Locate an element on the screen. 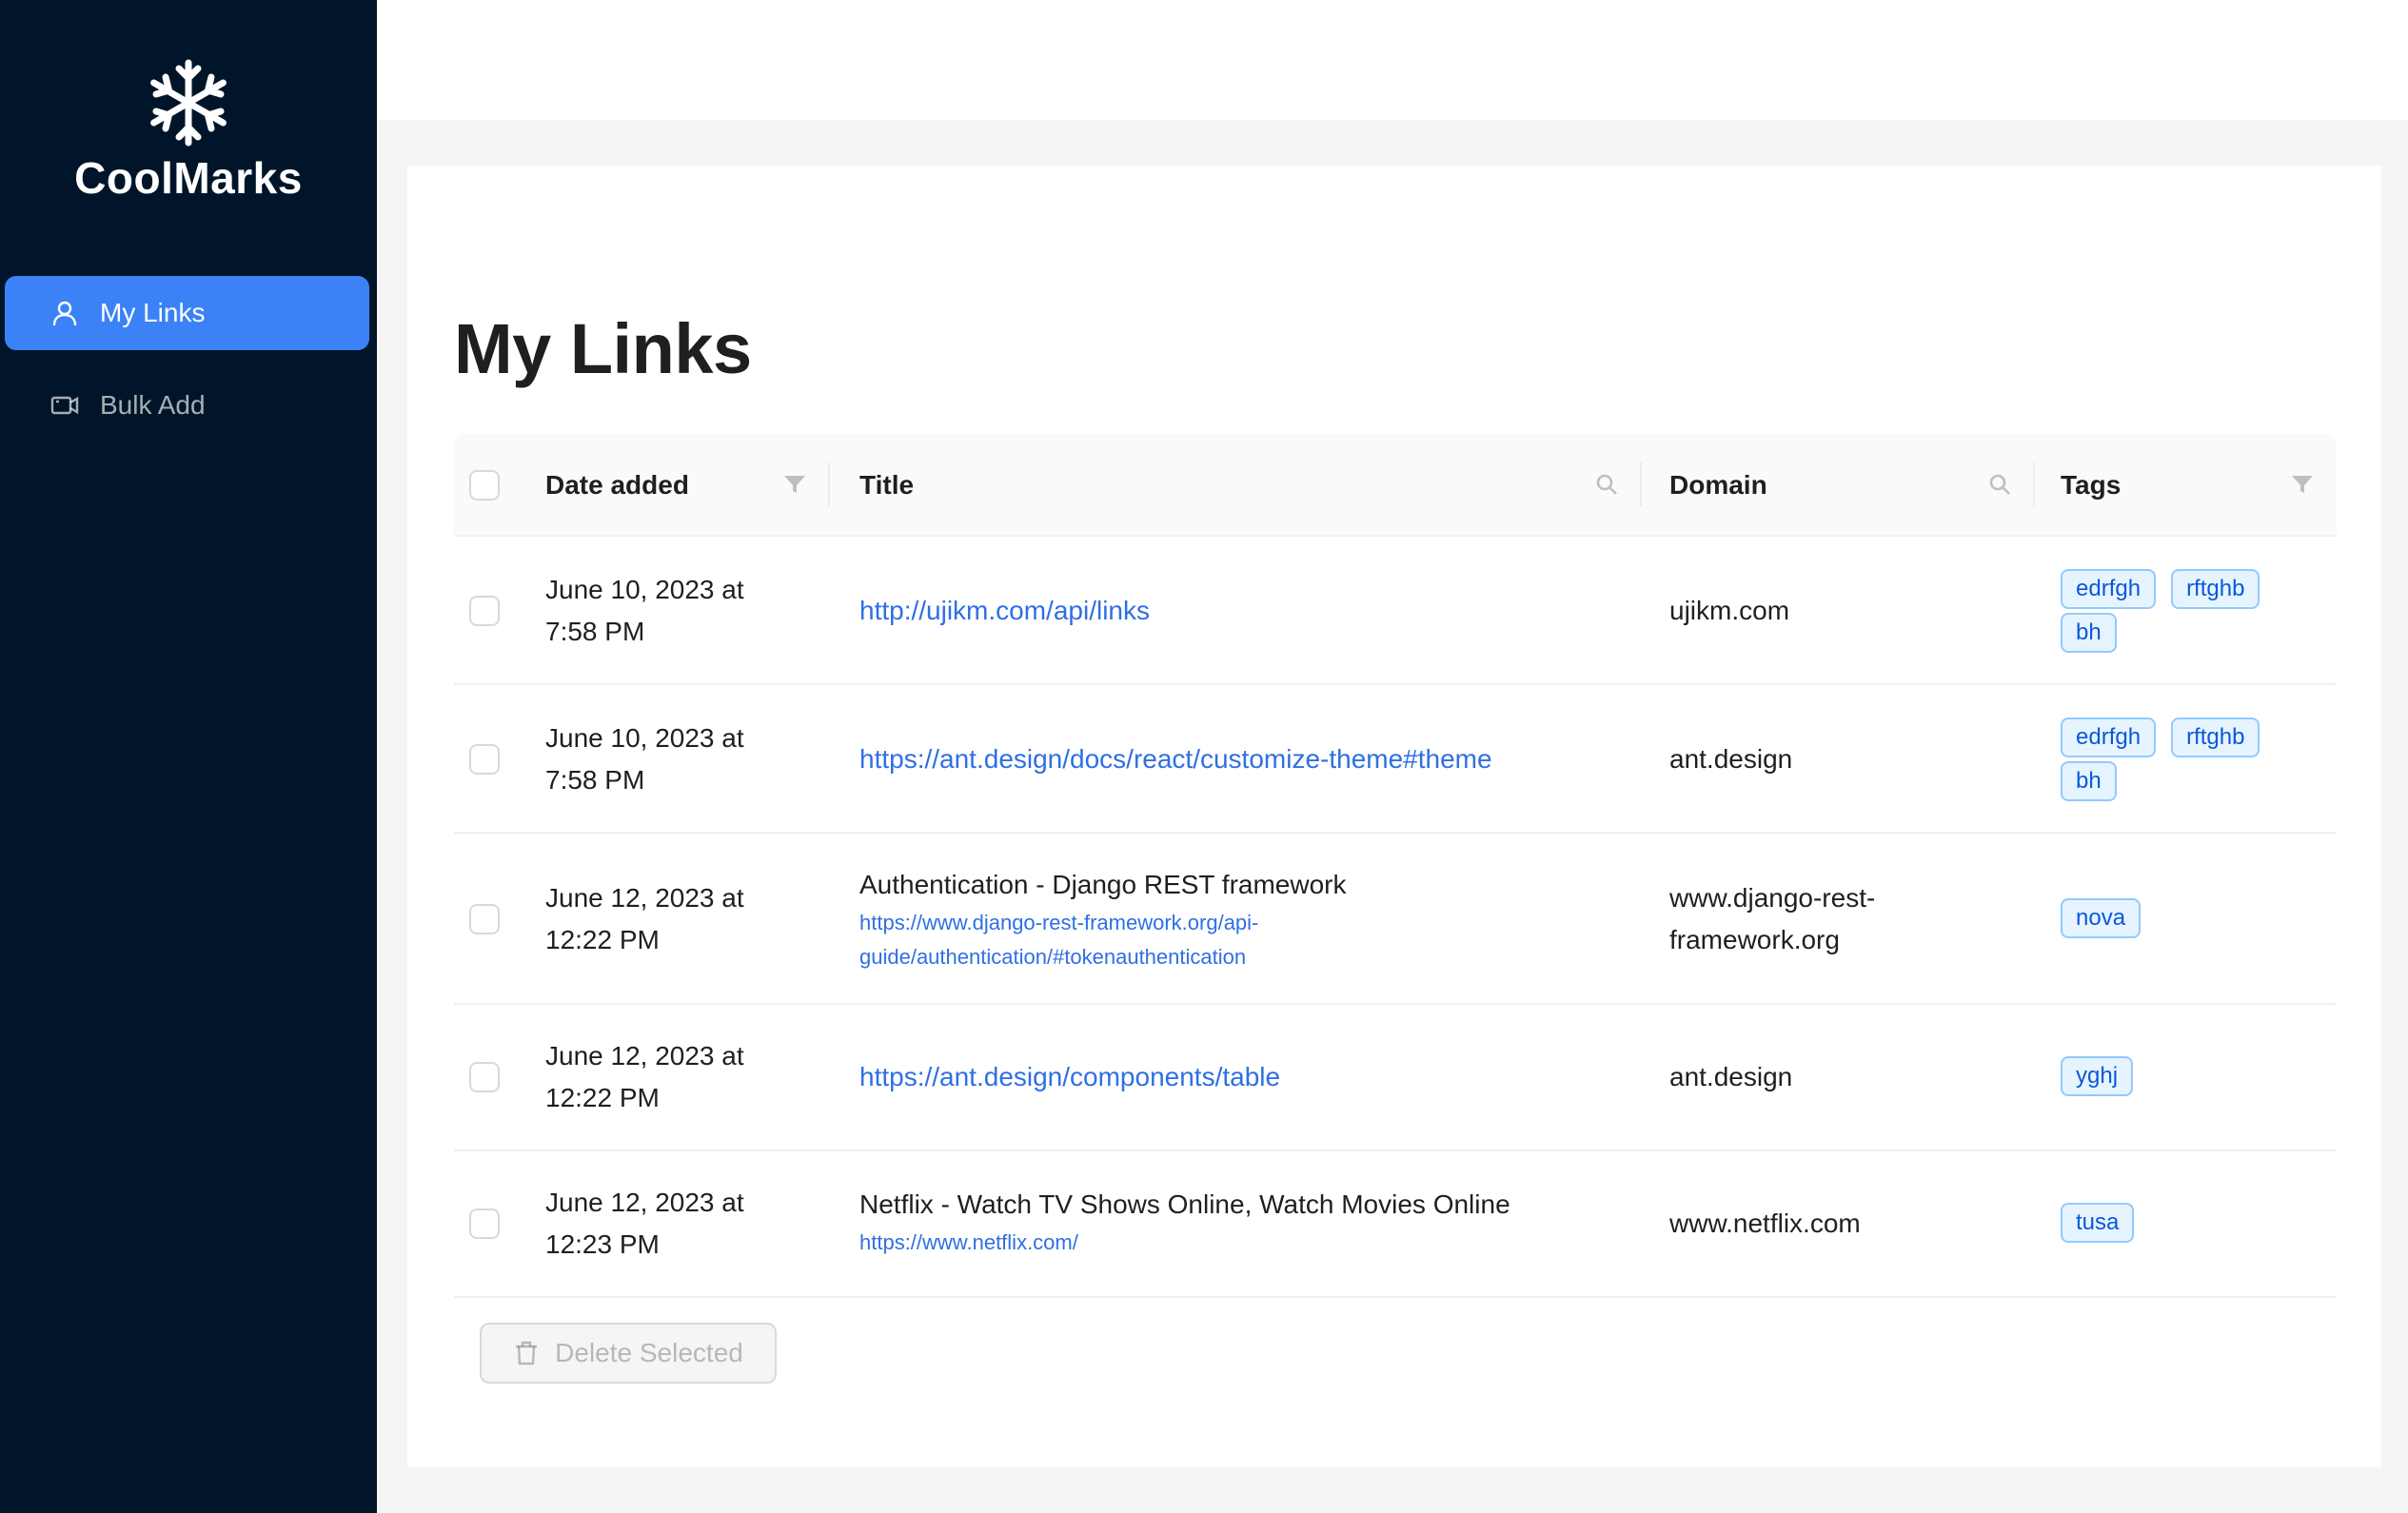  delete-selected-button: Delete Selected is located at coordinates (628, 1353).